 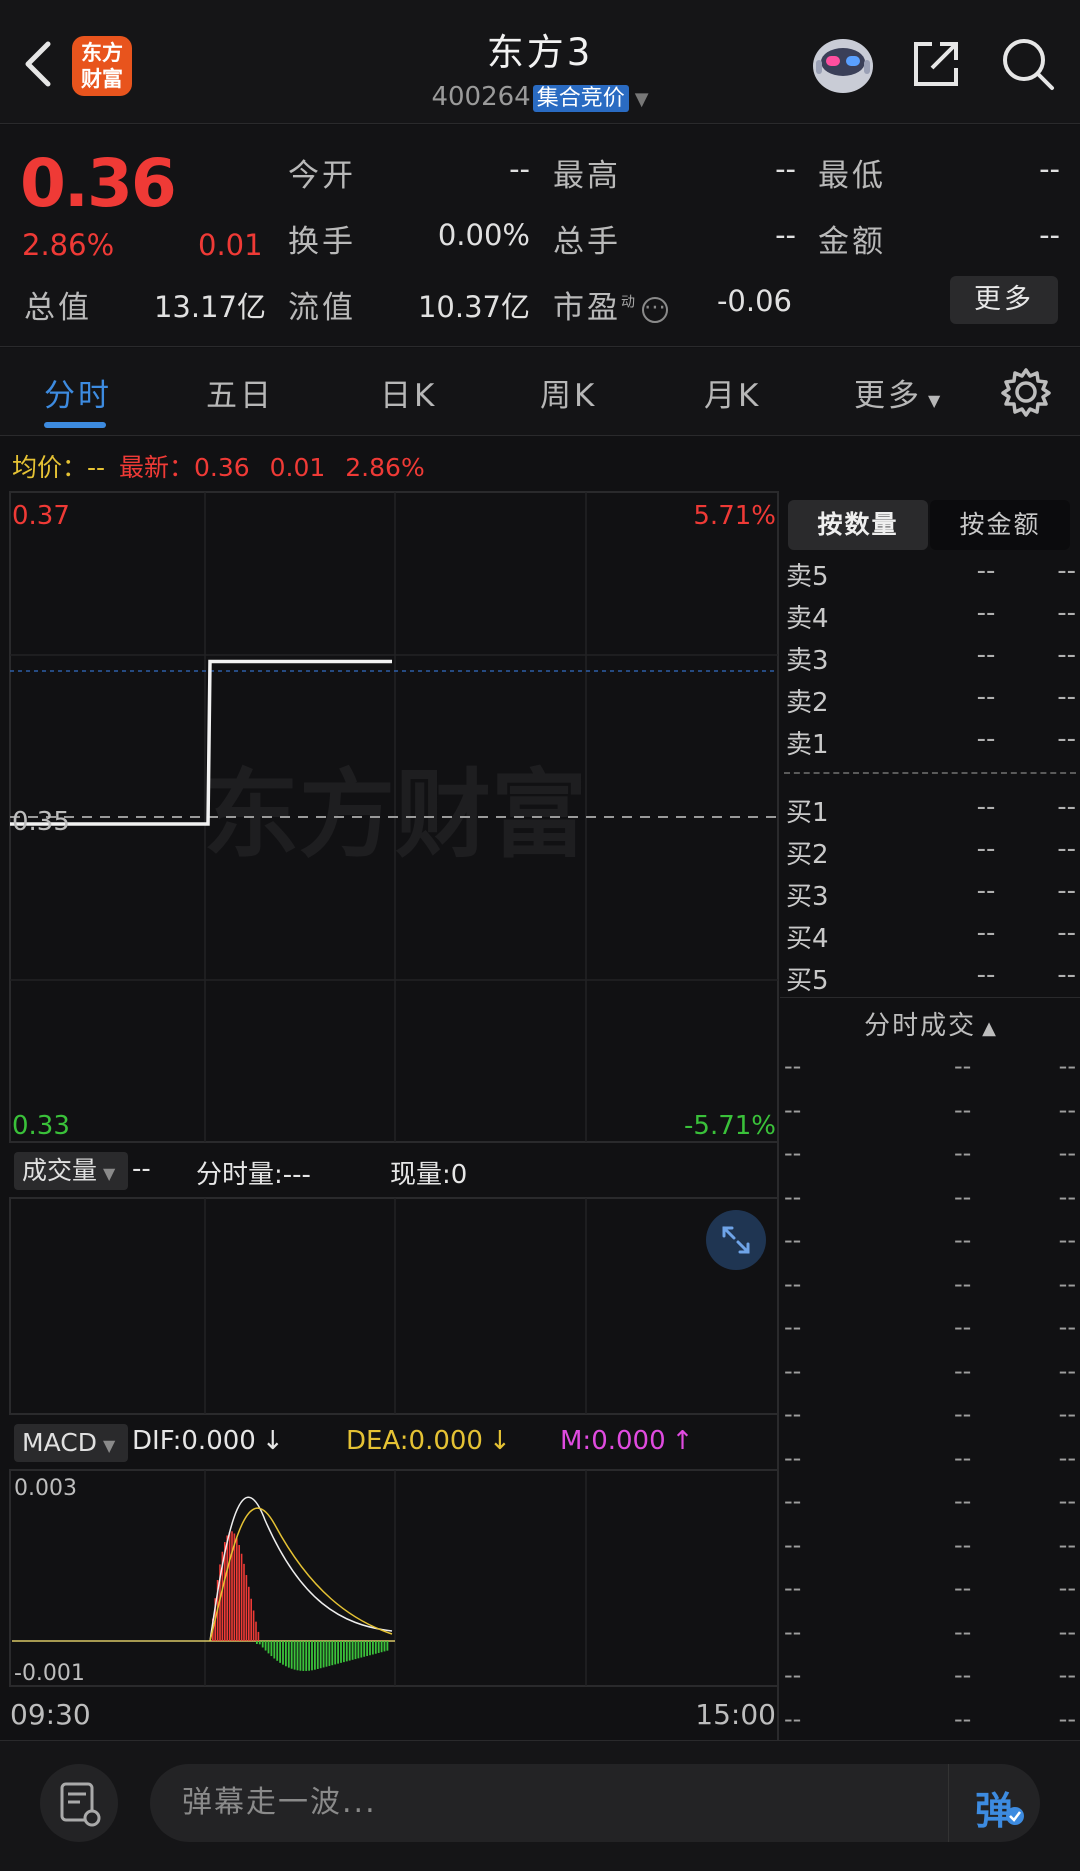 What do you see at coordinates (296, 1175) in the screenshot?
I see `period-volume-value: ---` at bounding box center [296, 1175].